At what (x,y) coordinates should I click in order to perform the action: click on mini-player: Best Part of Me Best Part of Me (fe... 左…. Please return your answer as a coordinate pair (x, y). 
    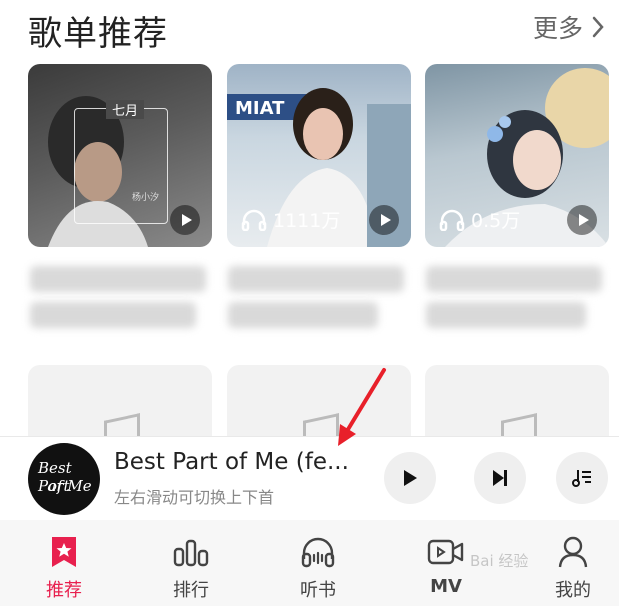
    Looking at the image, I should click on (309, 478).